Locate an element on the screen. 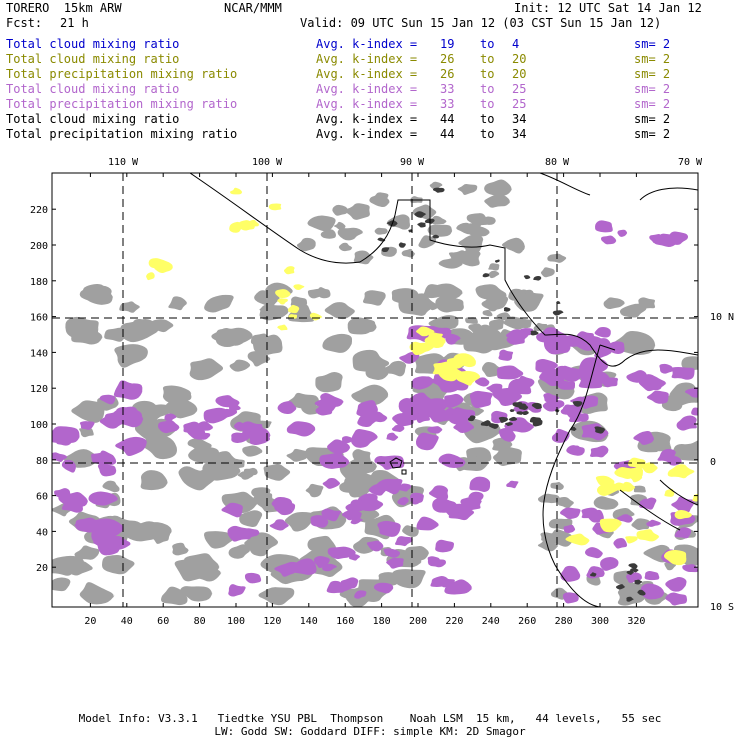  bottom-grid-label: 200 is located at coordinates (418, 621).